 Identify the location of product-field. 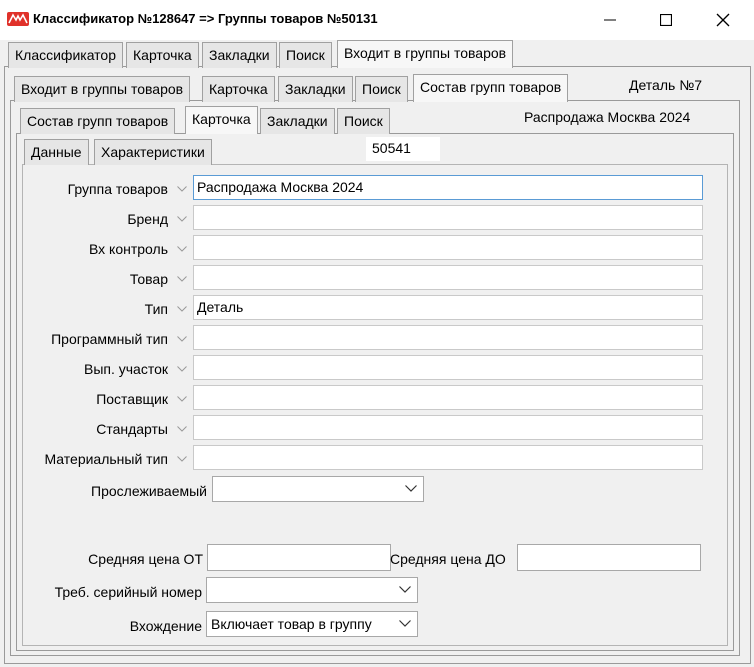
(448, 277).